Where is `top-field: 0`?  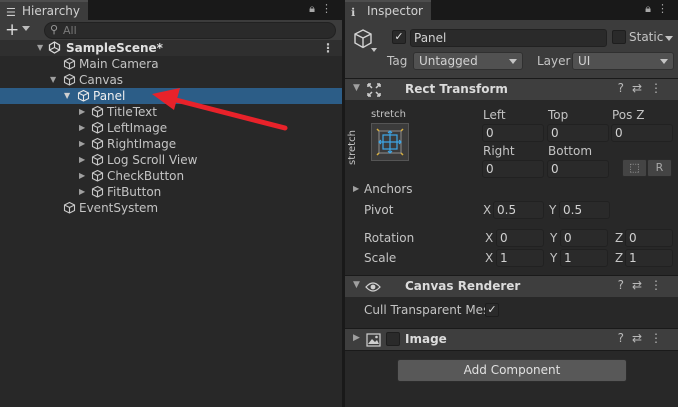 top-field: 0 is located at coordinates (578, 133).